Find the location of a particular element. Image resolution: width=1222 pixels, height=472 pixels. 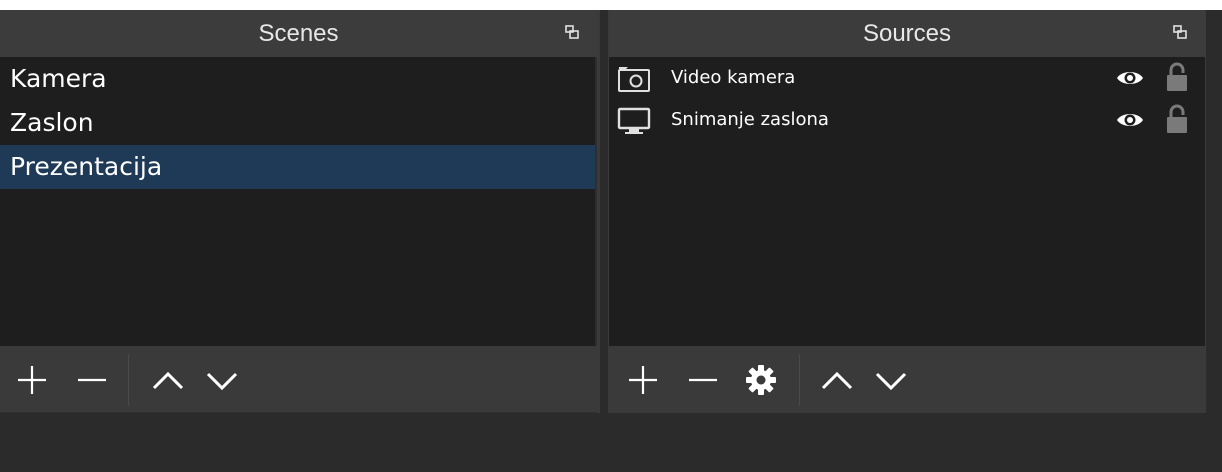

source-item-video-kamera: Video kamera is located at coordinates (907, 78).